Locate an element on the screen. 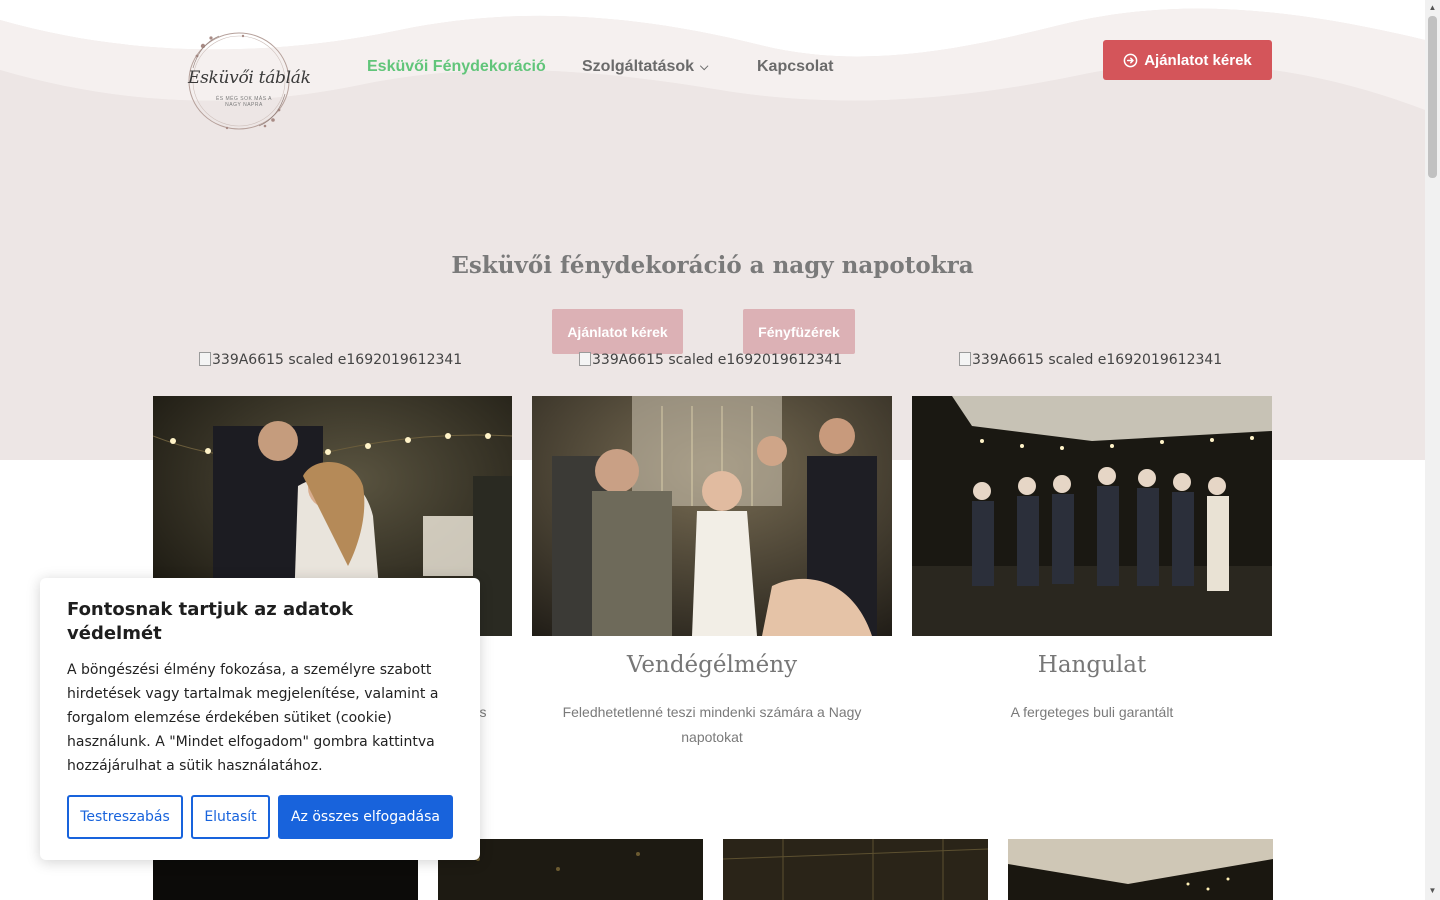 The image size is (1440, 900). cookie-accept-all-button: Az összes elfogadása is located at coordinates (365, 817).